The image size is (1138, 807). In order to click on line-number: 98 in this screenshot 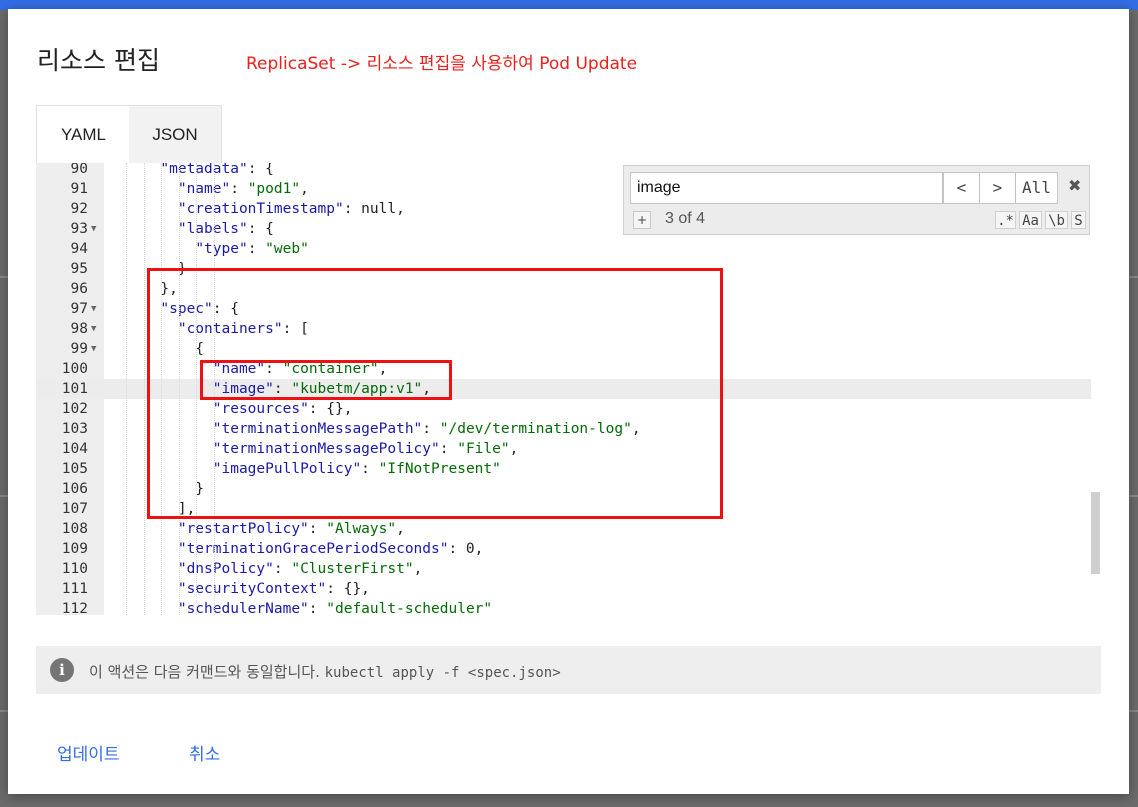, I will do `click(79, 329)`.